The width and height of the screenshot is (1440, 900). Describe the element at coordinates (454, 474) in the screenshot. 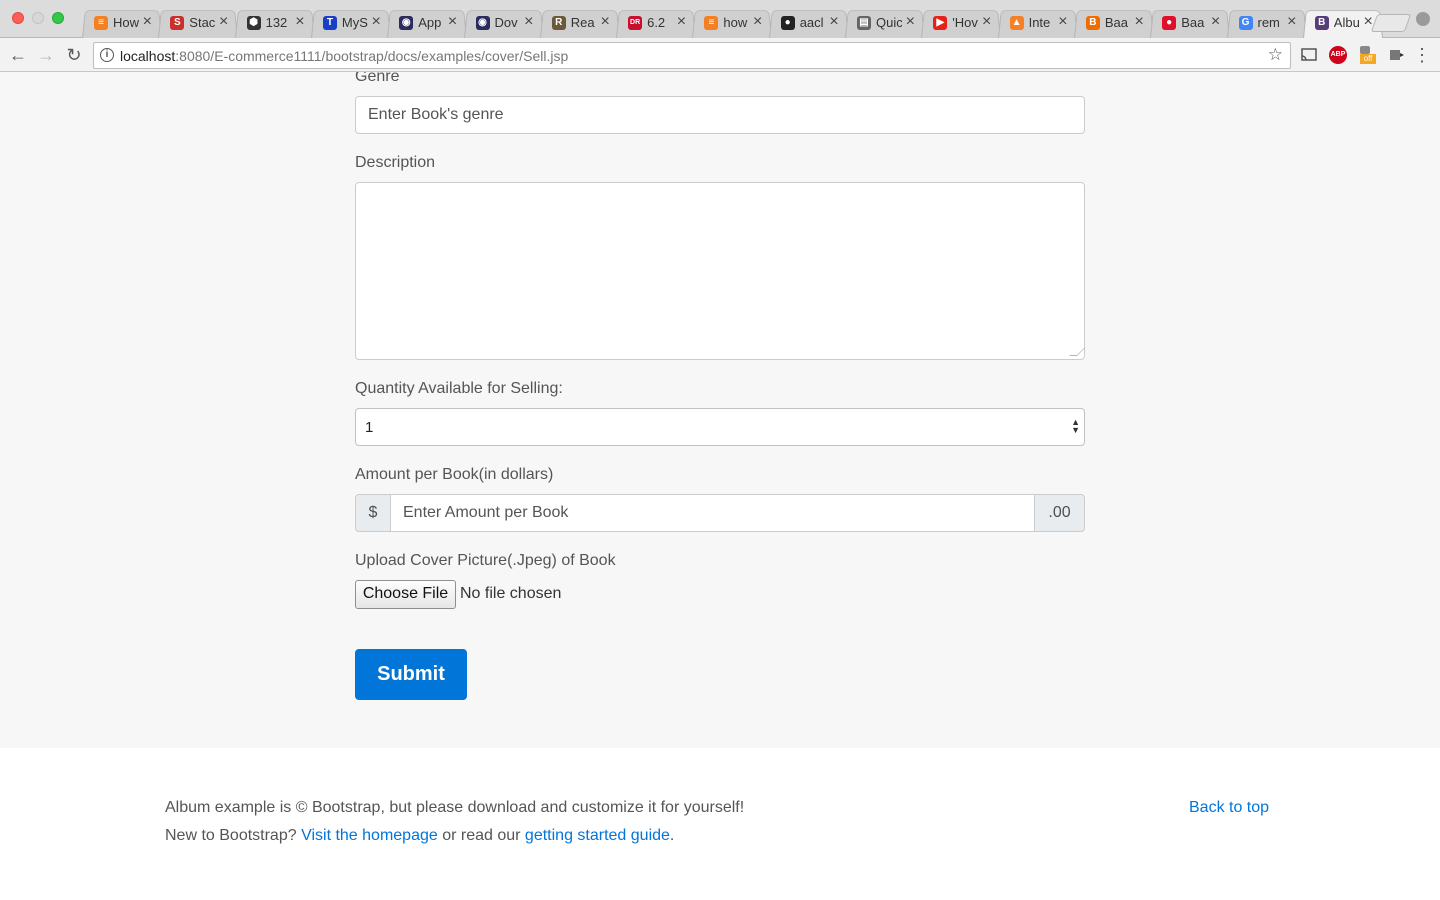

I see `amount-label: Amount per Book(in dollars)` at that location.